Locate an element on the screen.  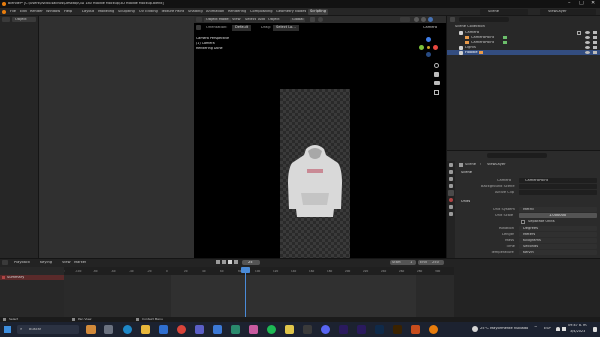
mail-icon is located at coordinates (163, 329).